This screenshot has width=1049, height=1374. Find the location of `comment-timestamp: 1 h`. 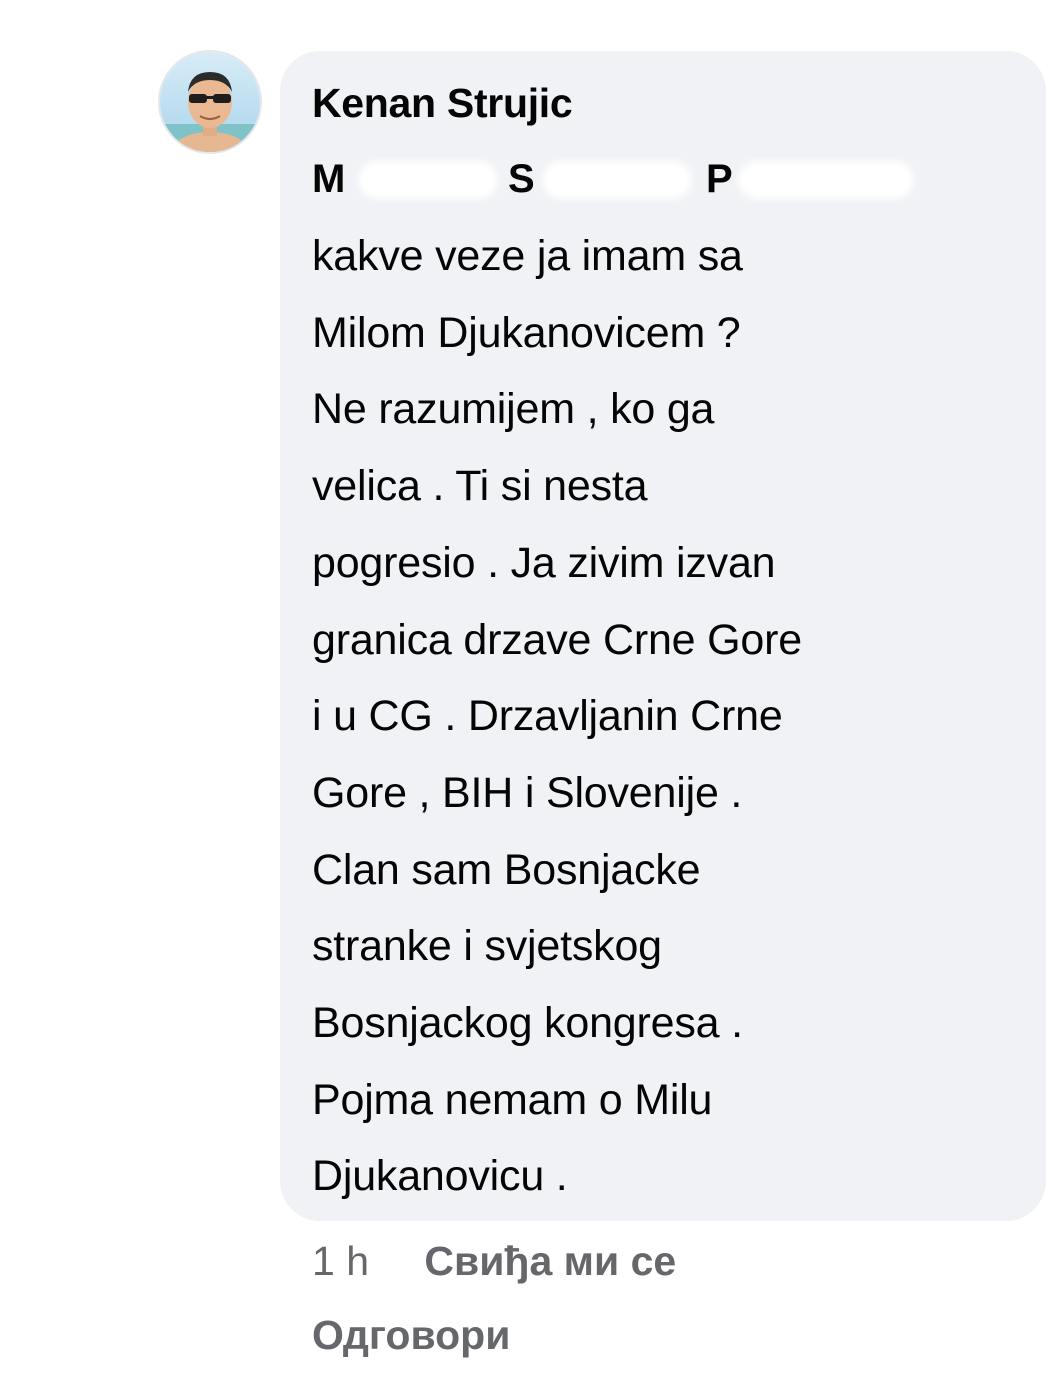

comment-timestamp: 1 h is located at coordinates (340, 1261).